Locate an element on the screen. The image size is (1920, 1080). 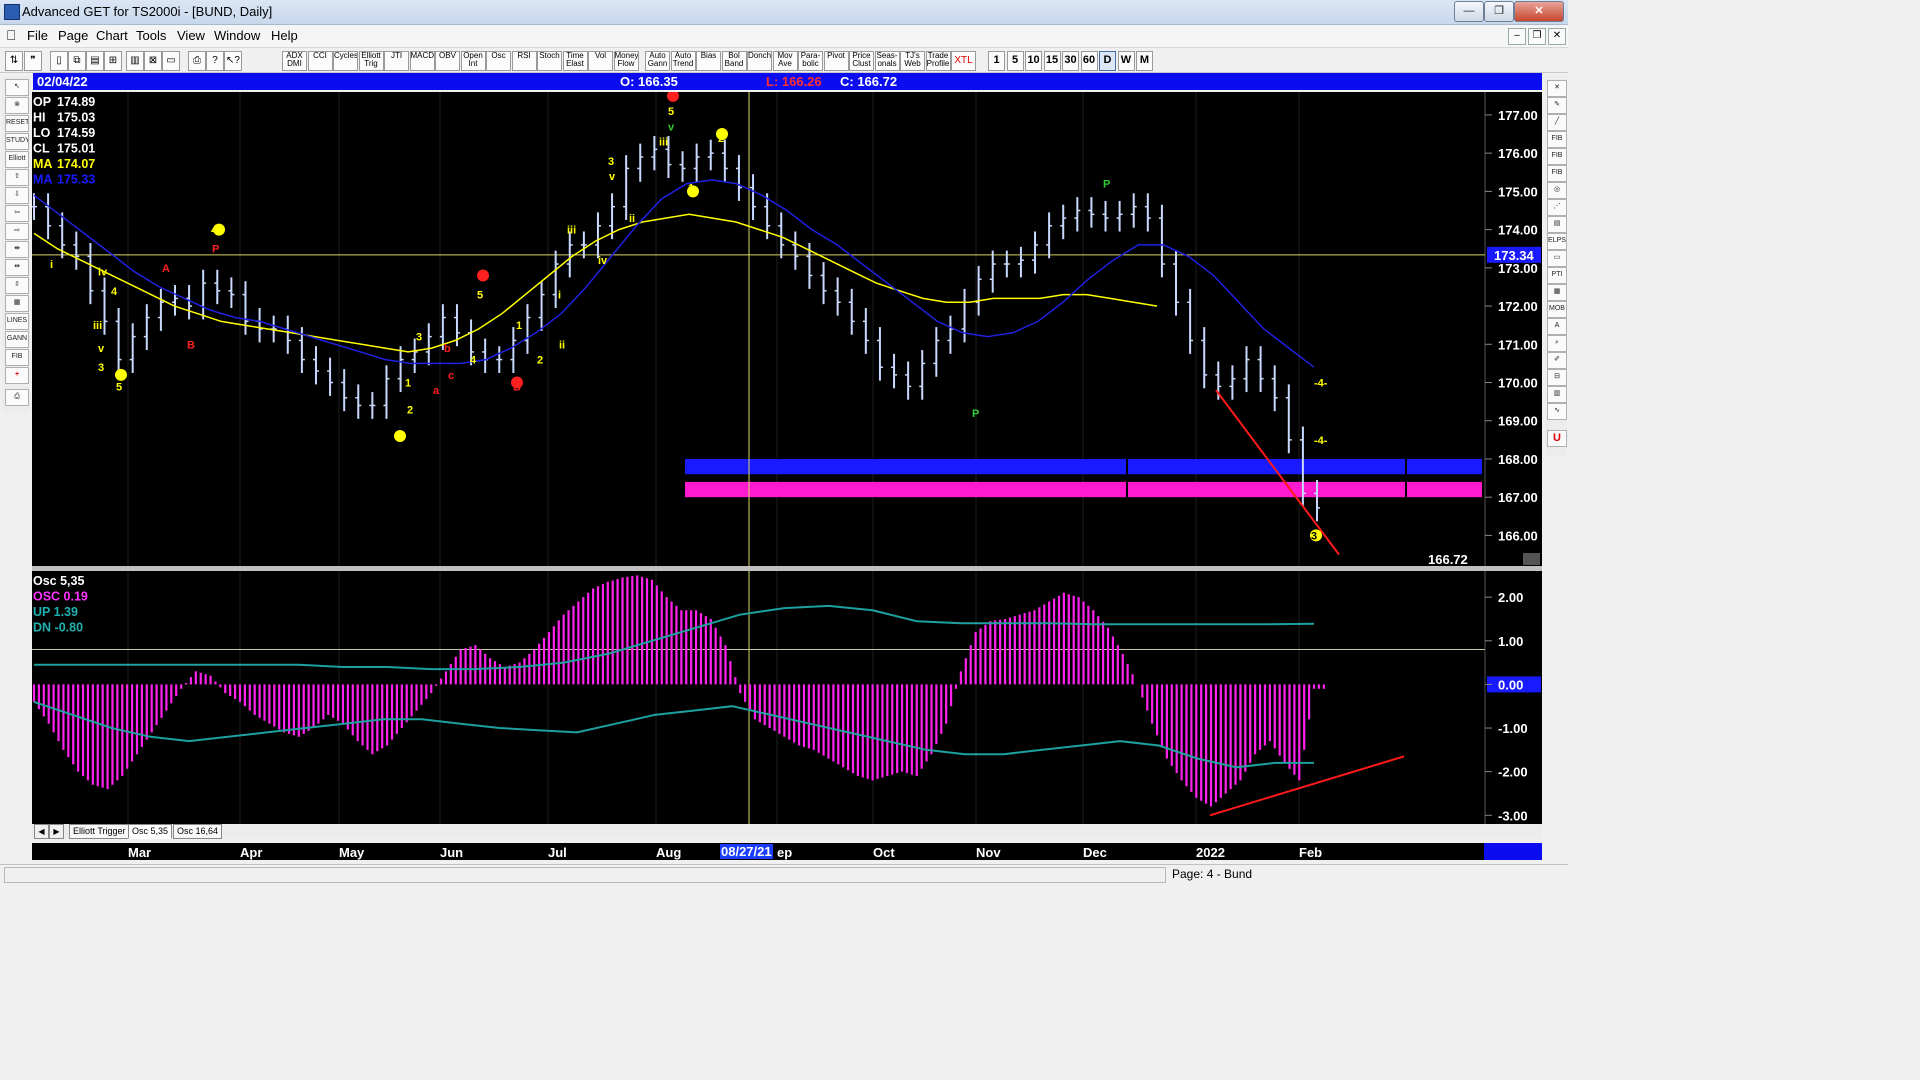
study-button-pivot: Pivot is located at coordinates (836, 61).